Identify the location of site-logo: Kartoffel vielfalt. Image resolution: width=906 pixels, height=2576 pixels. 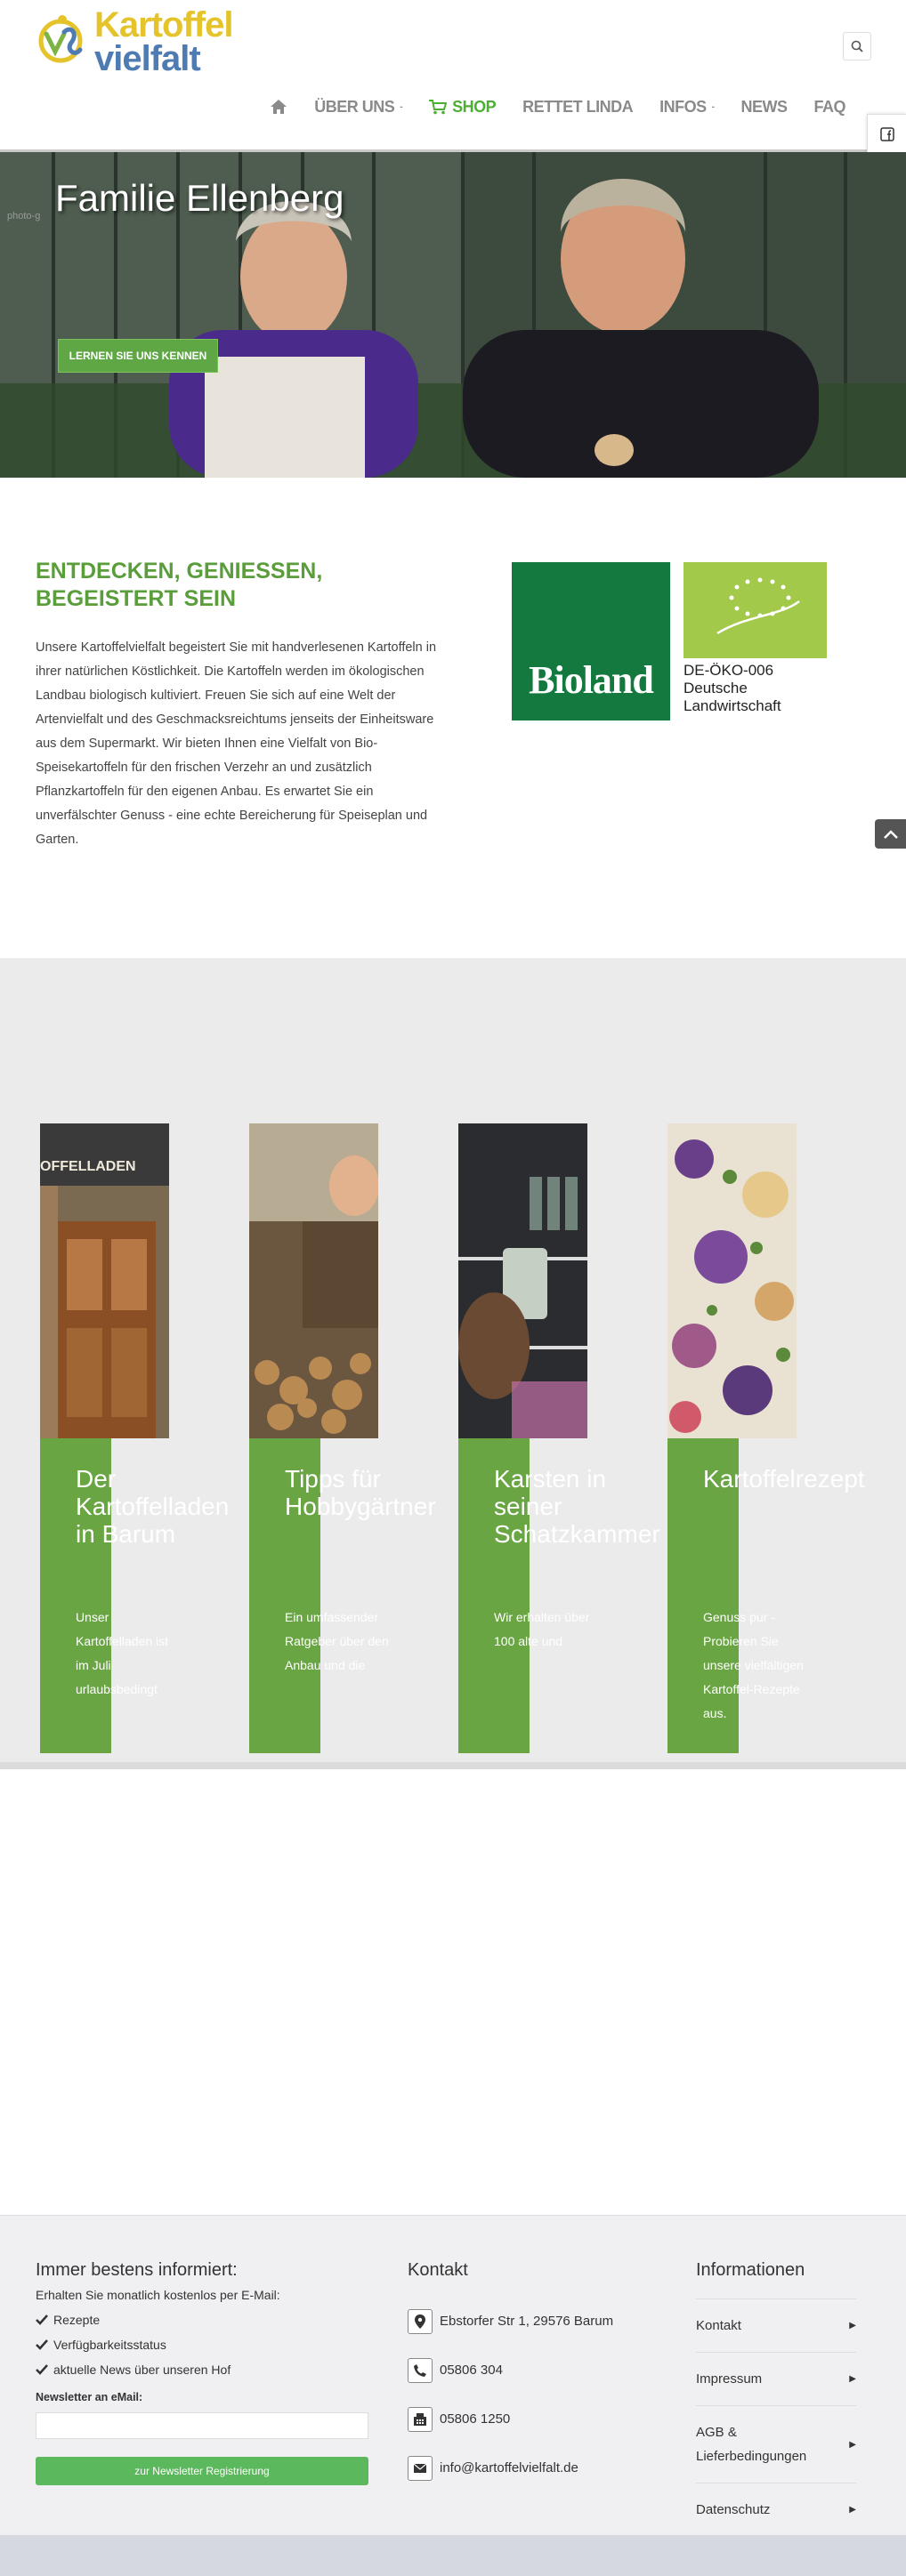
(134, 41).